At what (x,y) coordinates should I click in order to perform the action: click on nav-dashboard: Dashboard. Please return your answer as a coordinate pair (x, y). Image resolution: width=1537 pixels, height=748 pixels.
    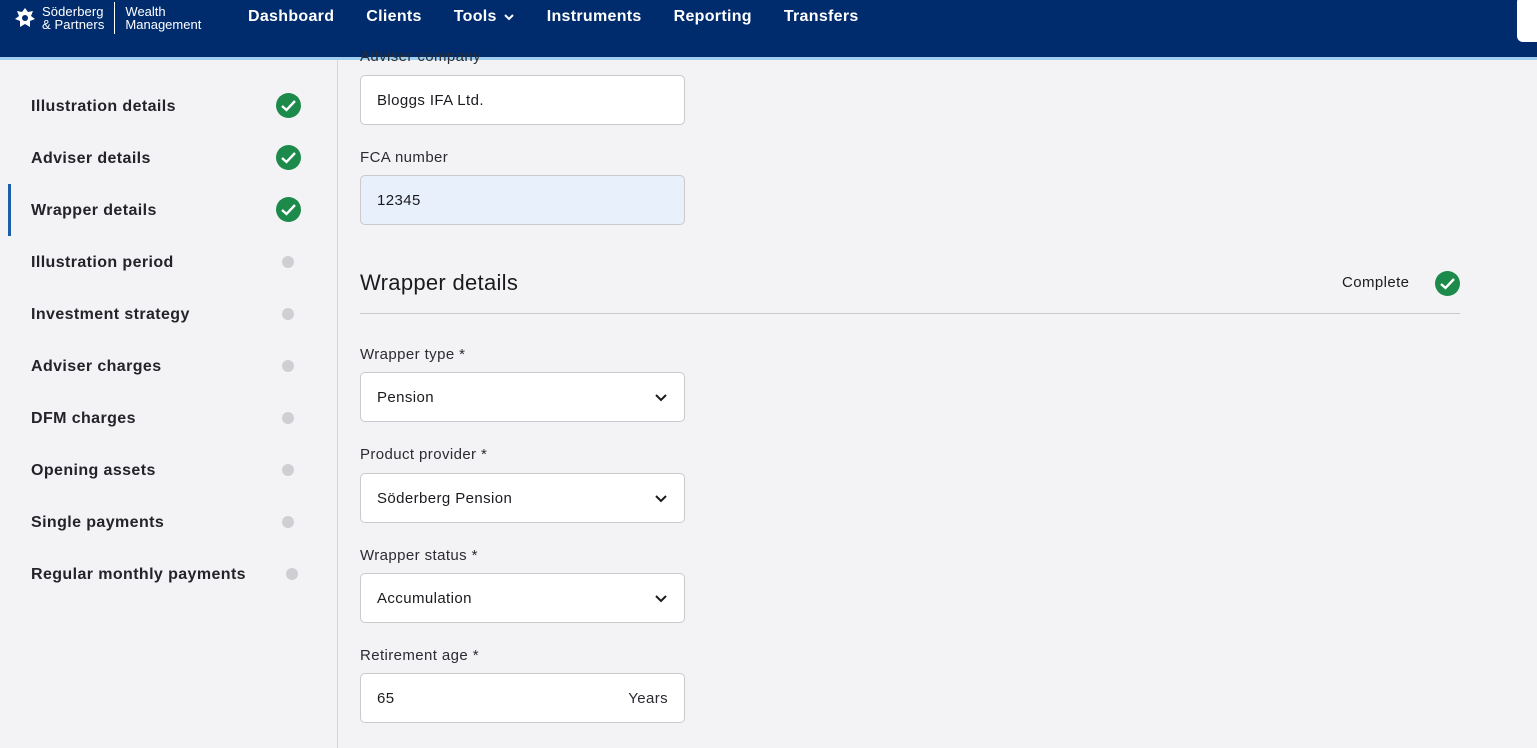
    Looking at the image, I should click on (291, 17).